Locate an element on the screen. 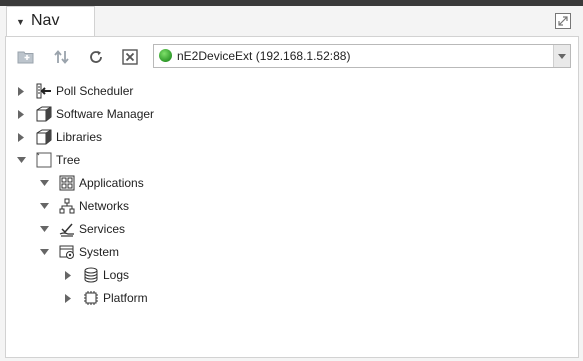  sort-icon is located at coordinates (61, 57).